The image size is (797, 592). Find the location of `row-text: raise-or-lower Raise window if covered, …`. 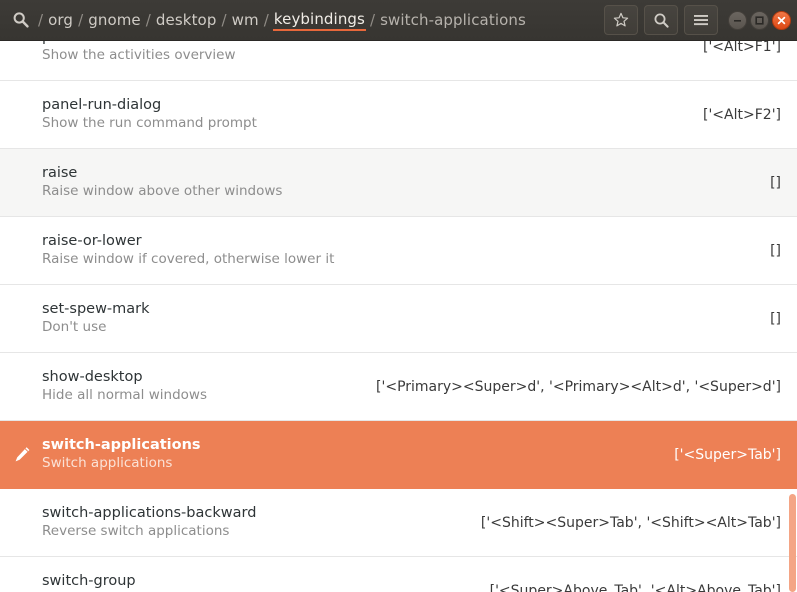

row-text: raise-or-lower Raise window if covered, … is located at coordinates (399, 250).